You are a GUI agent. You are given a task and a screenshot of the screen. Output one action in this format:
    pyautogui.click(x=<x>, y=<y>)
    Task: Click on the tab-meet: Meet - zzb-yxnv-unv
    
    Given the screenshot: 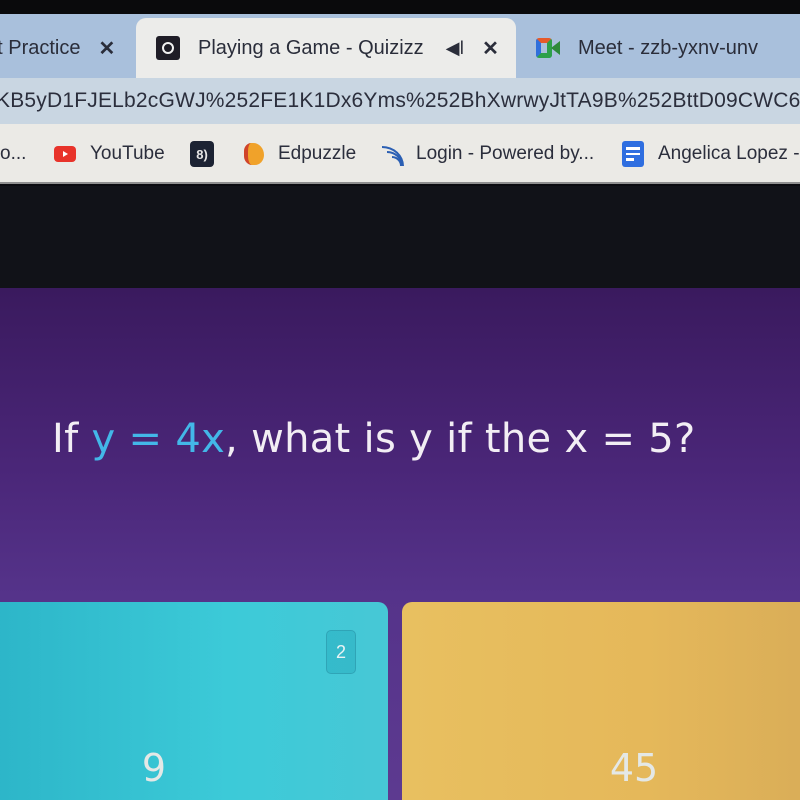 What is the action you would take?
    pyautogui.click(x=659, y=48)
    